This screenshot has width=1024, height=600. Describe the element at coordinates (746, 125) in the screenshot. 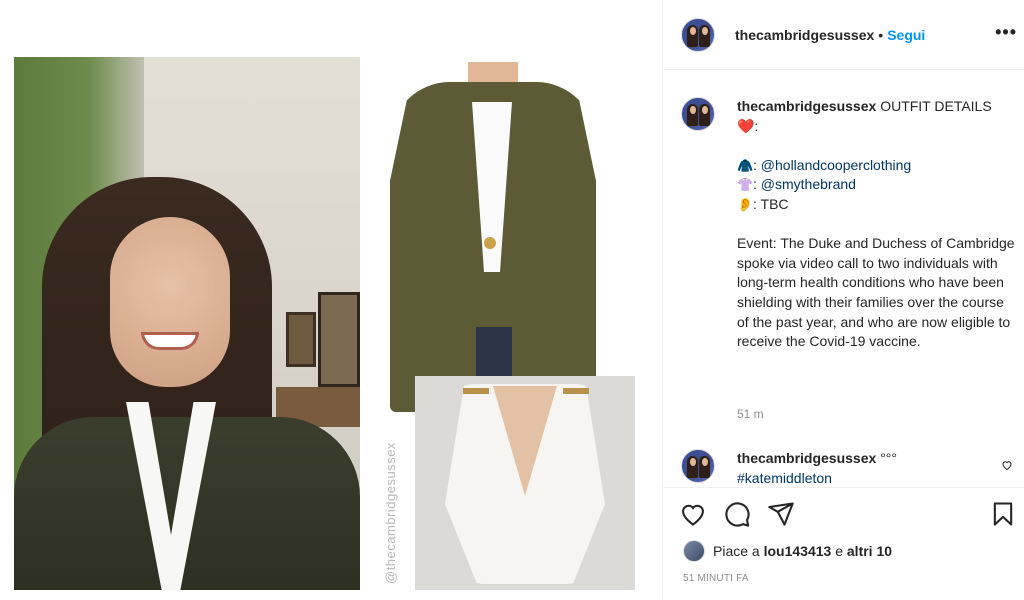

I see `heart-emoji-icon: ❤️` at that location.